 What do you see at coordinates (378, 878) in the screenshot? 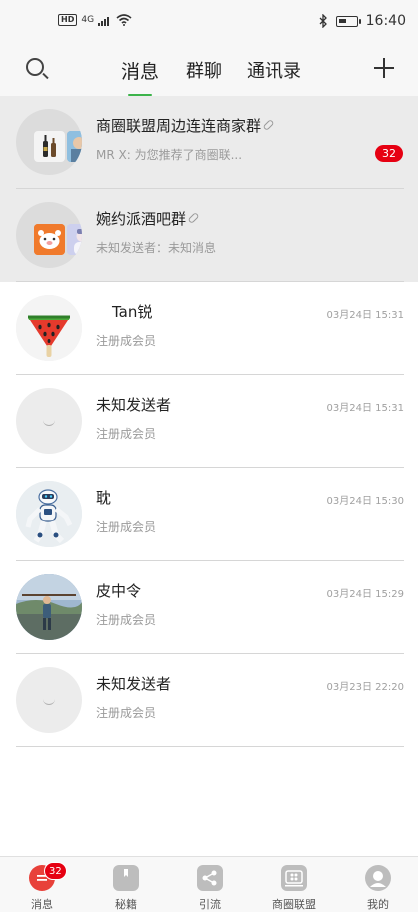
I see `profile-icon` at bounding box center [378, 878].